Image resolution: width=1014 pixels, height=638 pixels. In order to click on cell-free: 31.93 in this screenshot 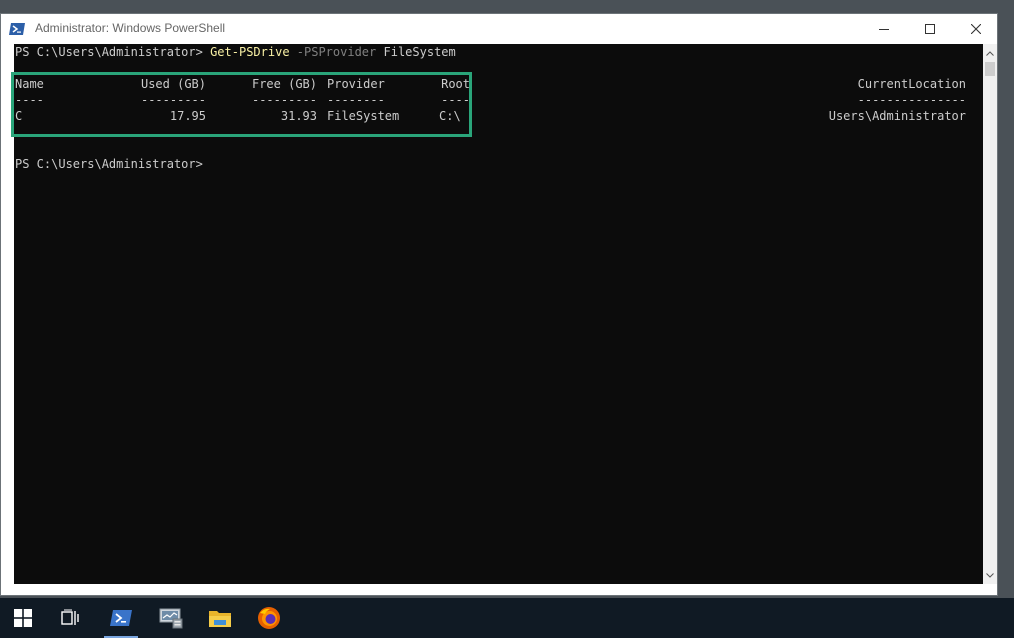, I will do `click(298, 116)`.